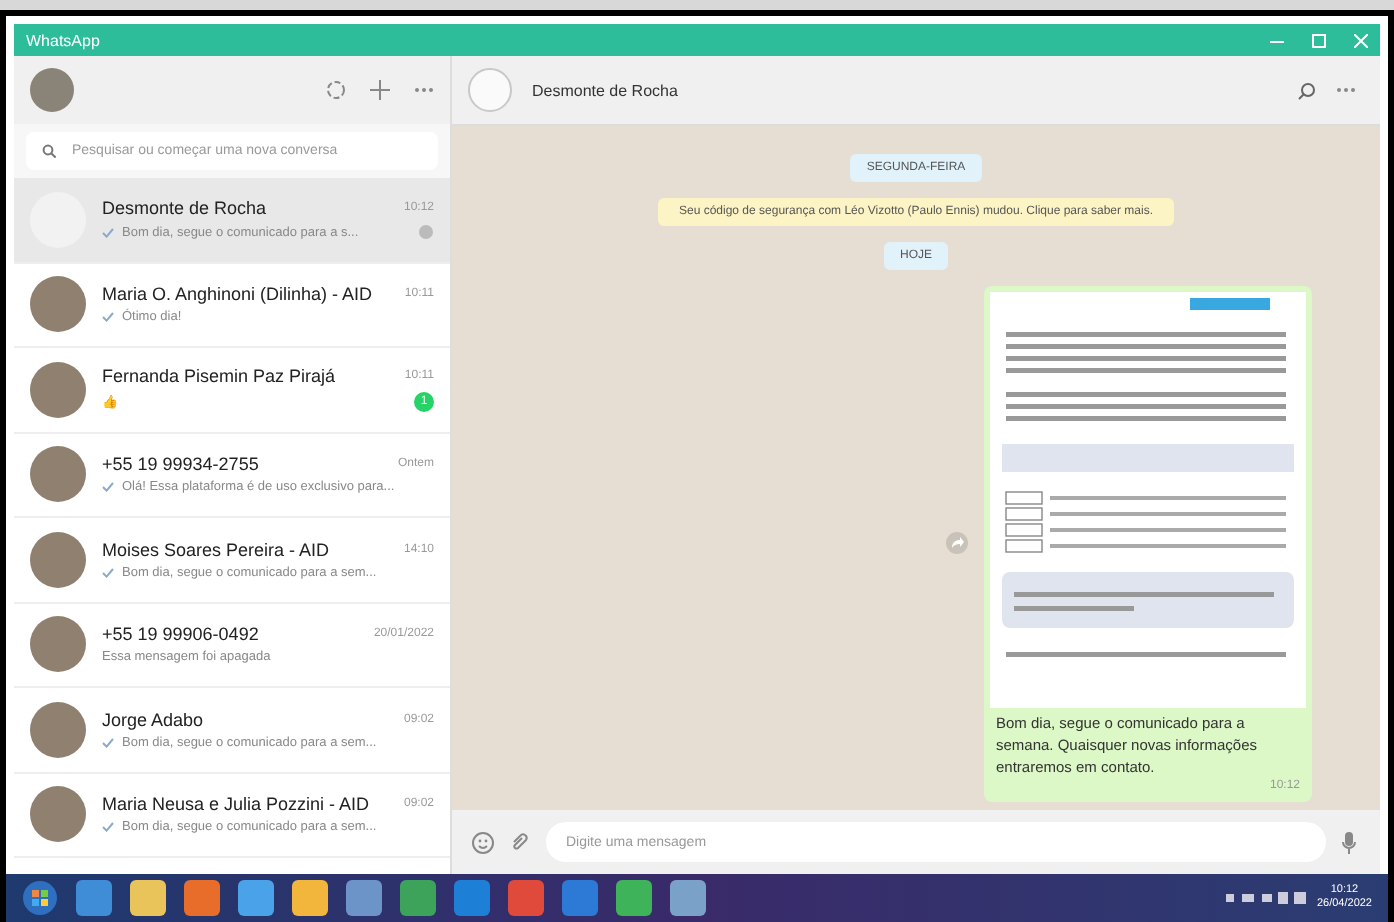 The width and height of the screenshot is (1394, 922). What do you see at coordinates (40, 898) in the screenshot?
I see `start-icon` at bounding box center [40, 898].